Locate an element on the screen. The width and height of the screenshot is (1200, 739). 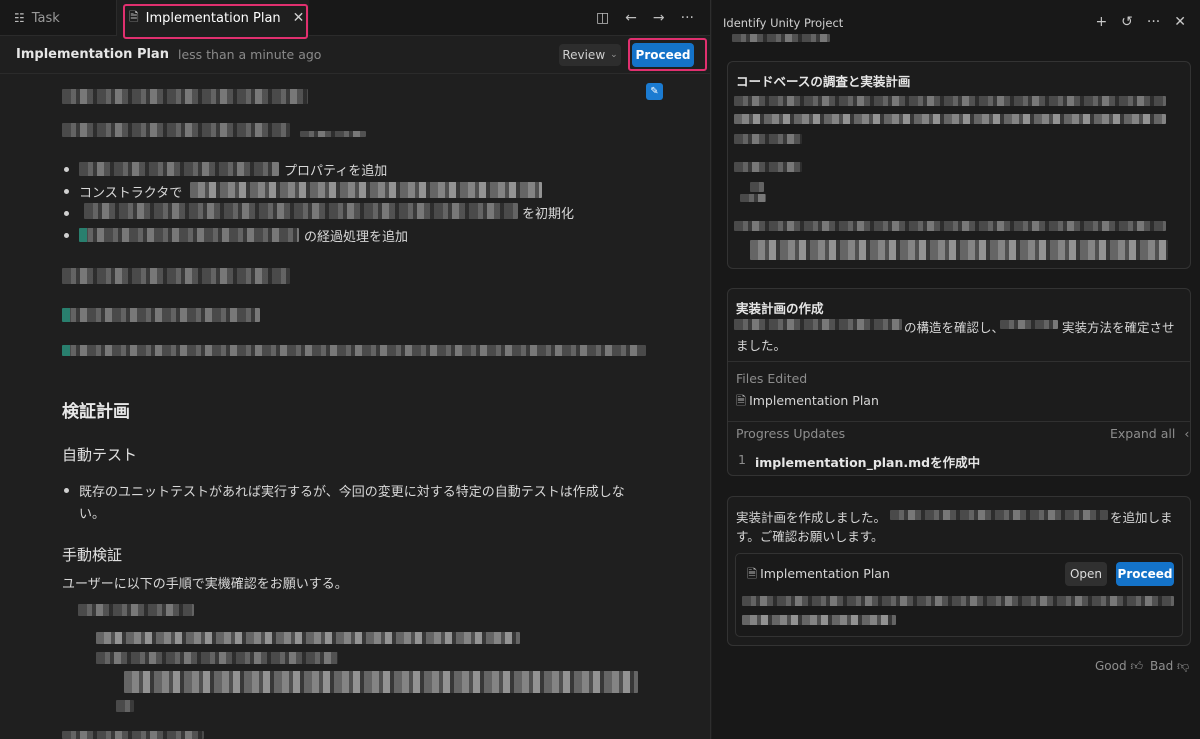
panel-title: Identify Unity Project is located at coordinates (783, 23).